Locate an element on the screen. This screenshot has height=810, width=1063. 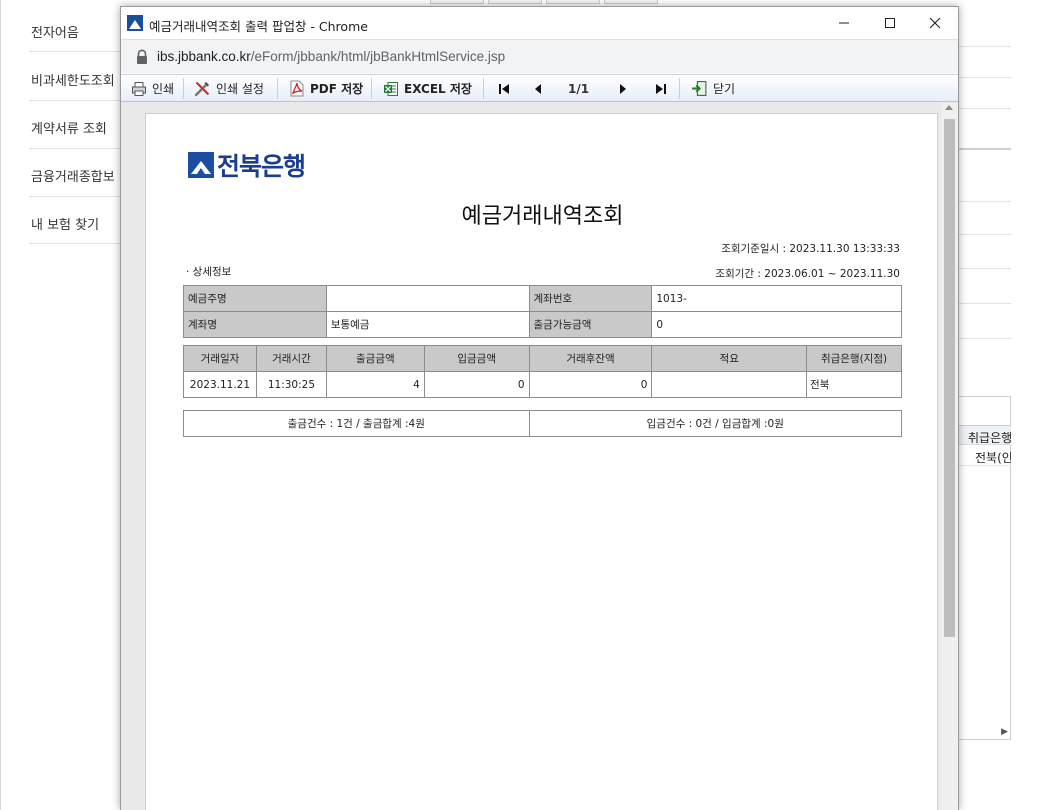
owner-value is located at coordinates (427, 298).